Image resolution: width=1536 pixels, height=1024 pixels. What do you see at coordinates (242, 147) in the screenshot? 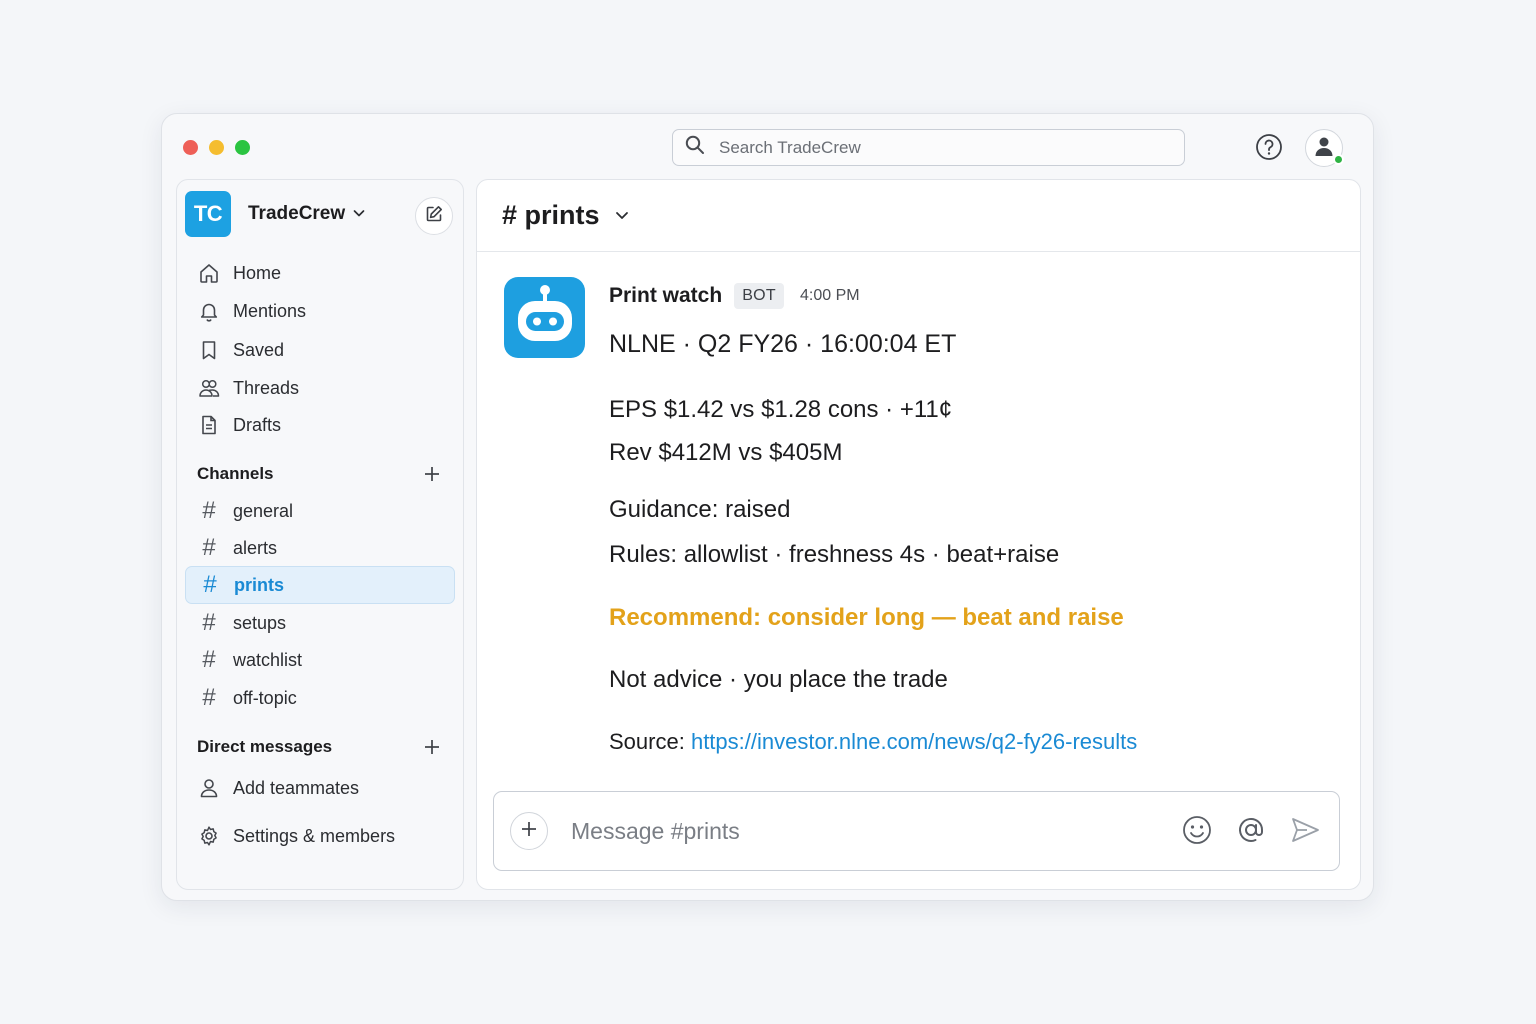
I see `maximize-window-button` at bounding box center [242, 147].